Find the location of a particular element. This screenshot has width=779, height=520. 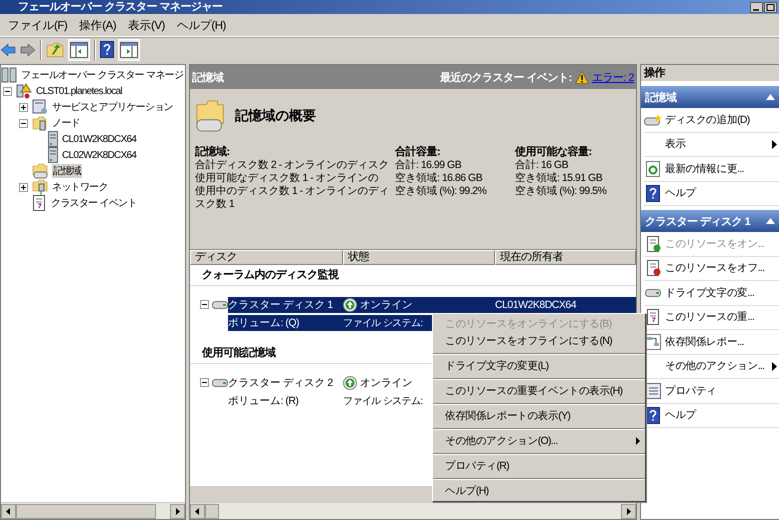

column-header: 現在の所有者 is located at coordinates (565, 257).